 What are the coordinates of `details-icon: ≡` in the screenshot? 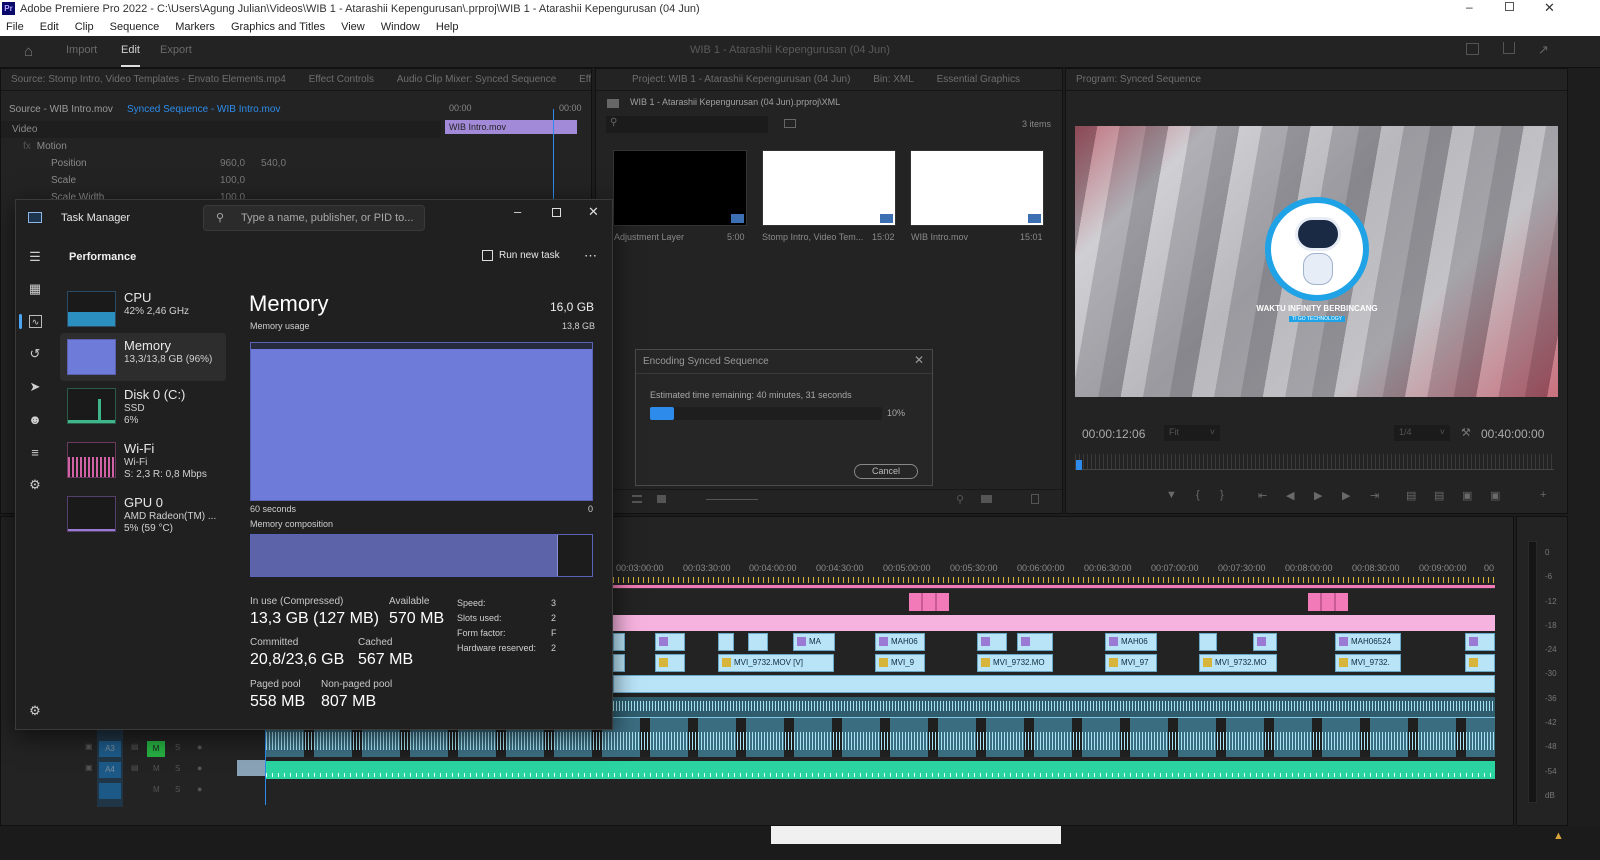 It's located at (35, 453).